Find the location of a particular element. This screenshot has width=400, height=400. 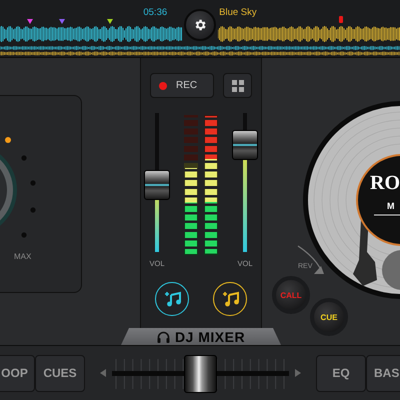

grid-button is located at coordinates (237, 85).